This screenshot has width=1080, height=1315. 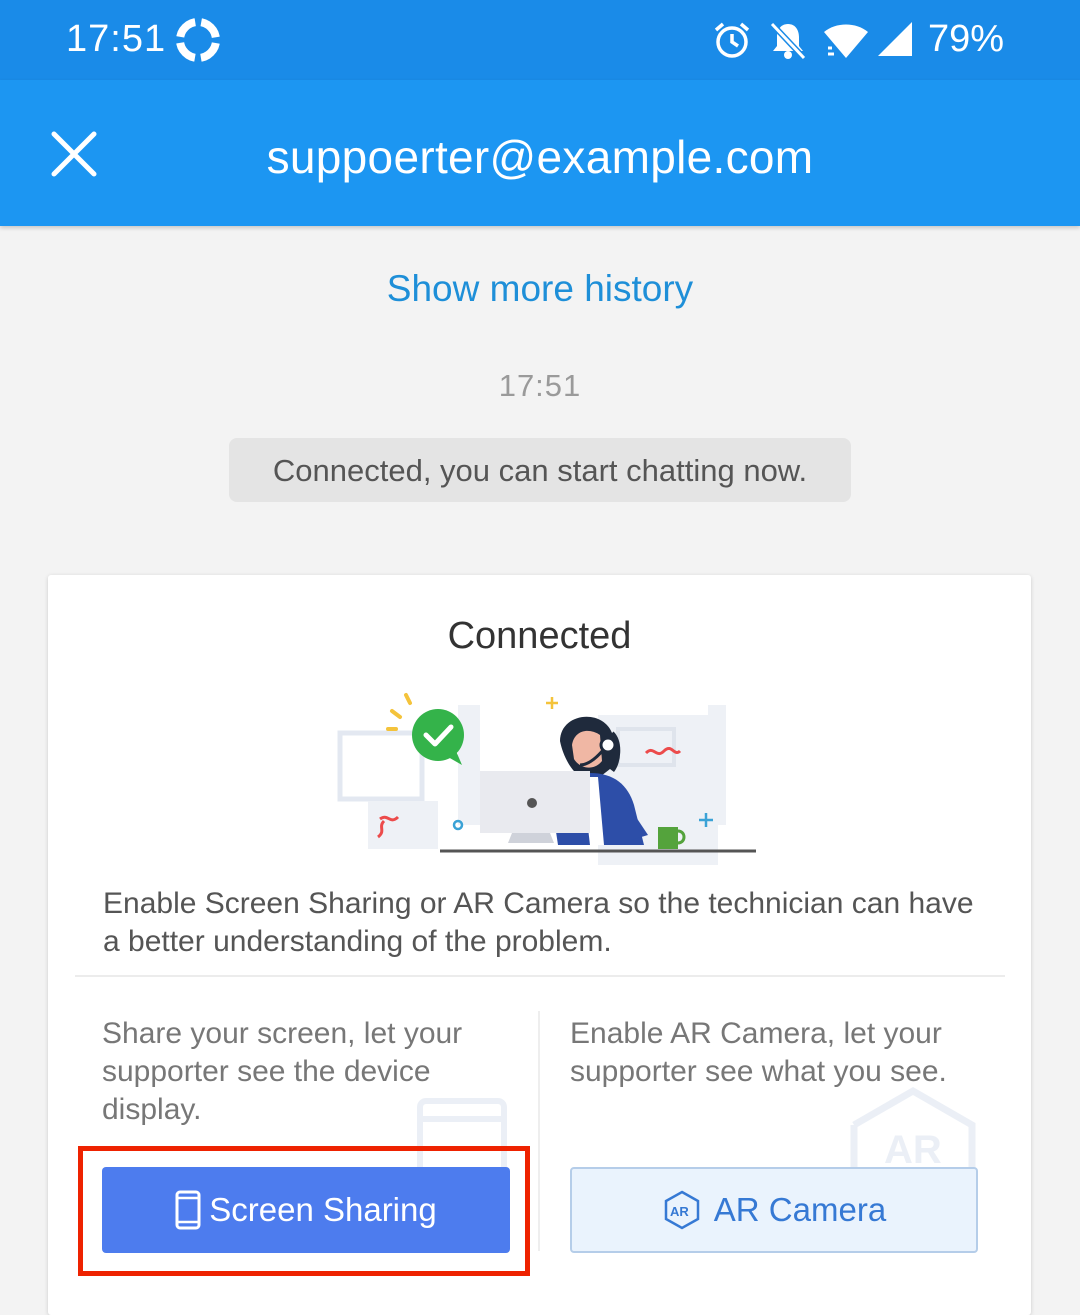 I want to click on system-message: Connected, you can start chatting now., so click(x=540, y=470).